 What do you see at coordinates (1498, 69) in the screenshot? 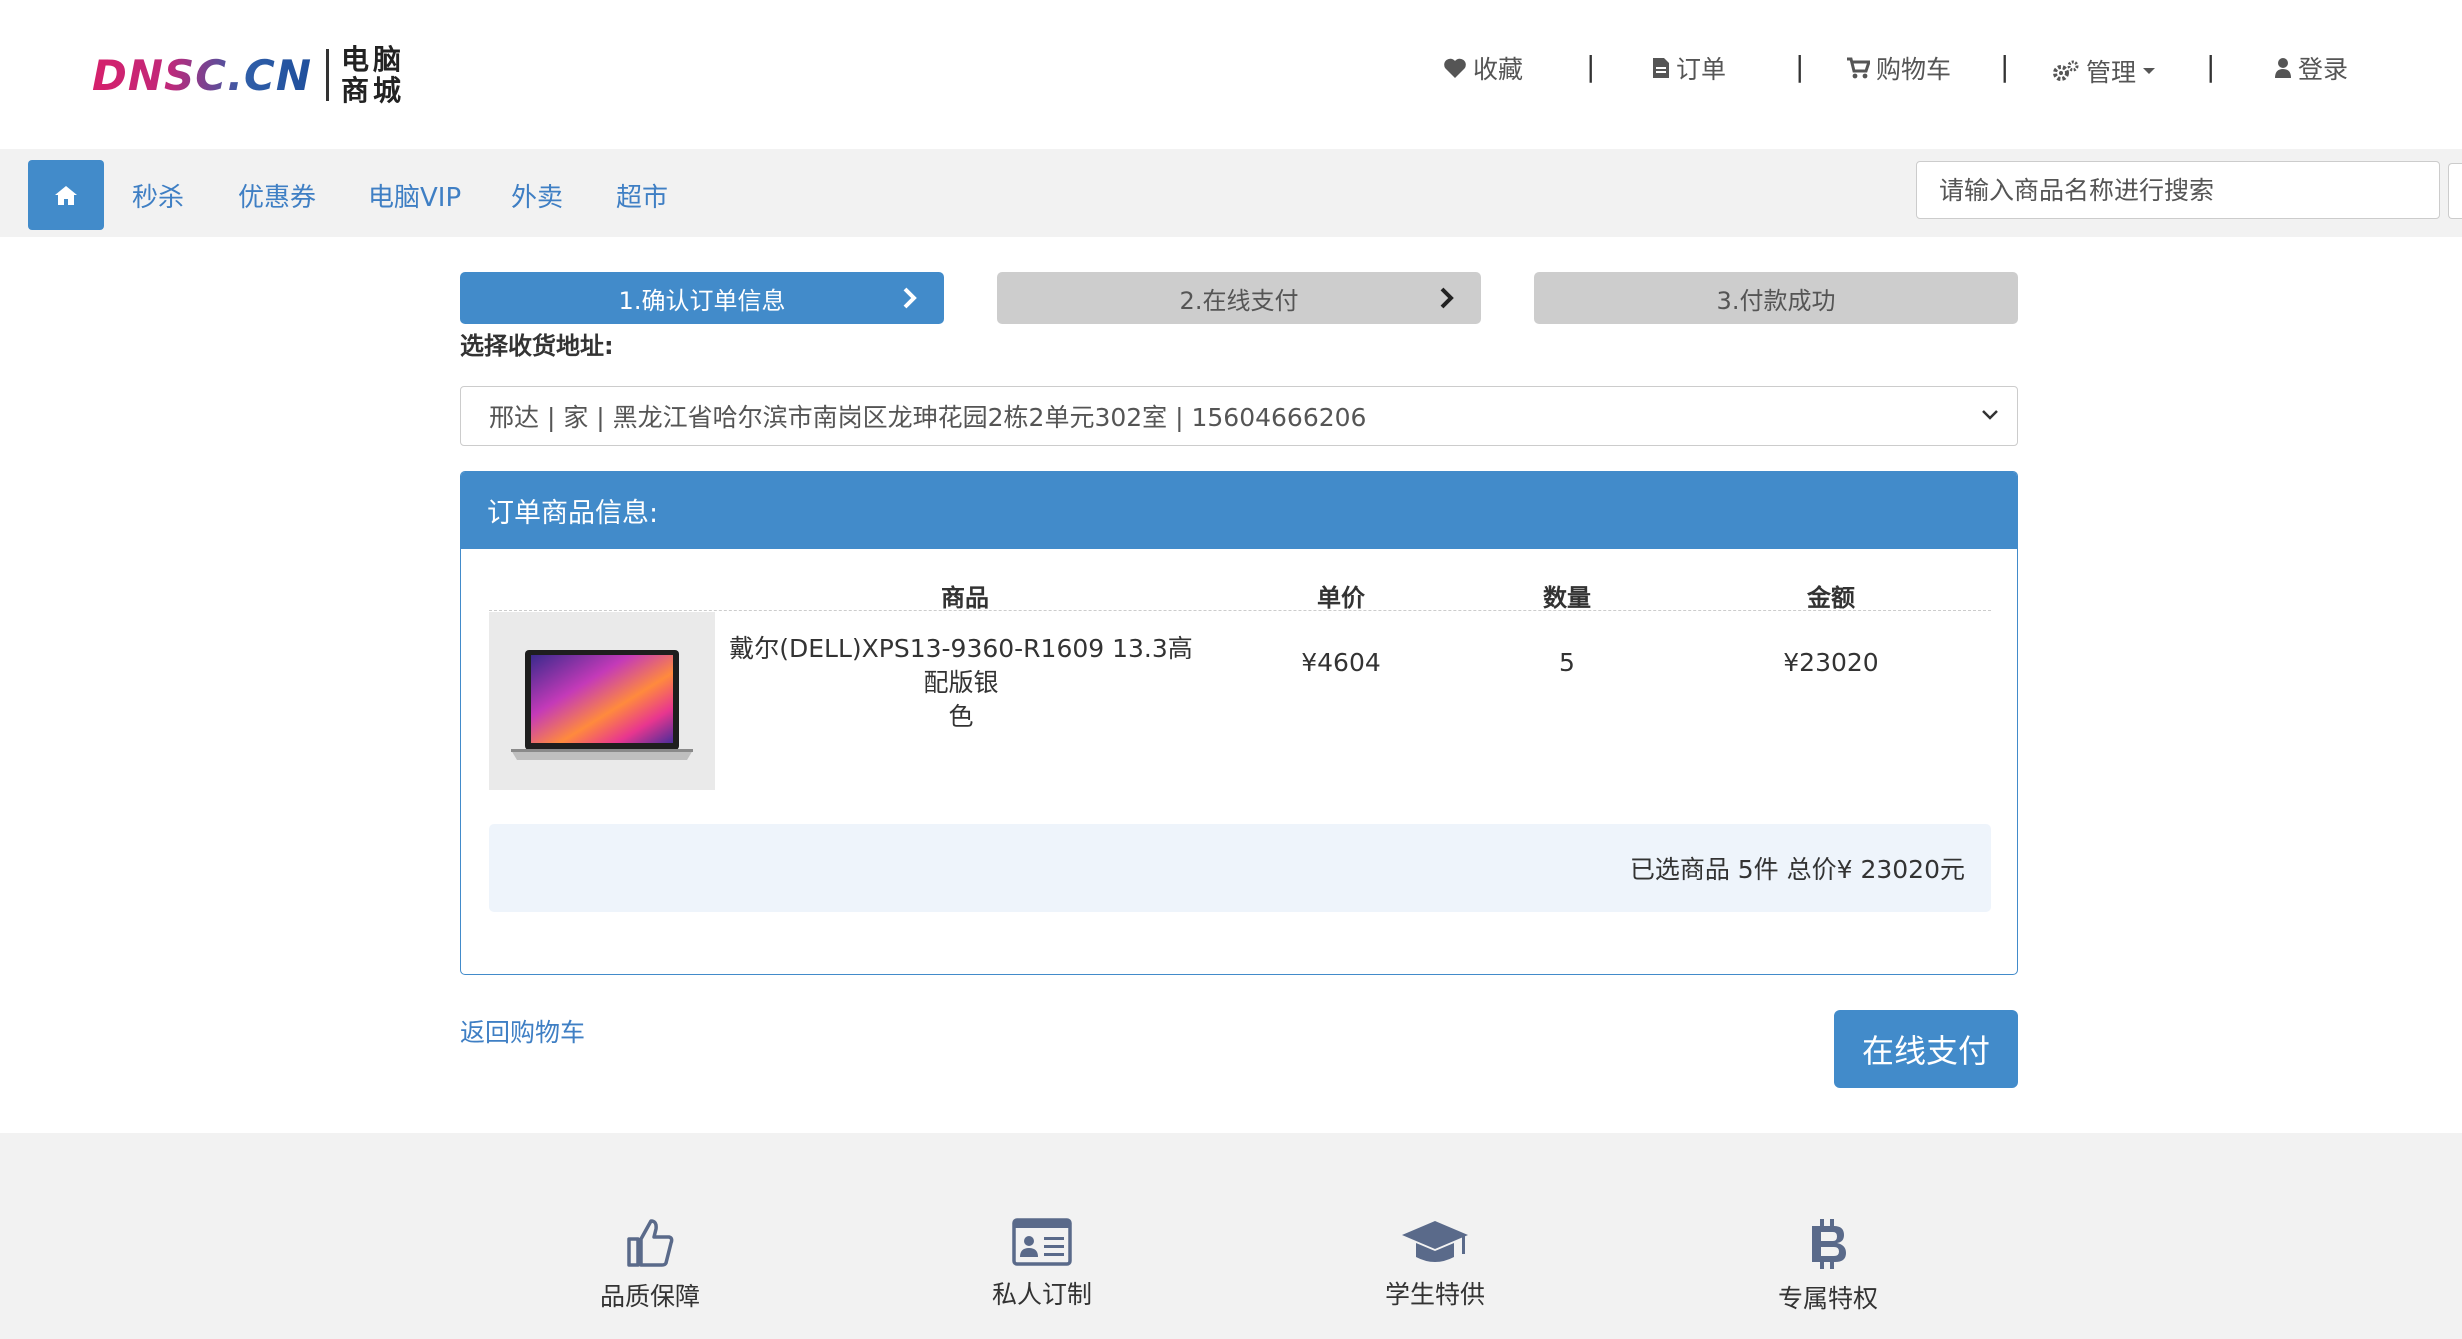
I see `nav-favorites-label: 收藏` at bounding box center [1498, 69].